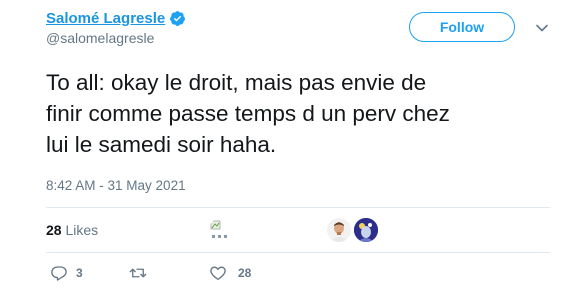 The width and height of the screenshot is (578, 297). Describe the element at coordinates (230, 273) in the screenshot. I see `like-button: 28` at that location.